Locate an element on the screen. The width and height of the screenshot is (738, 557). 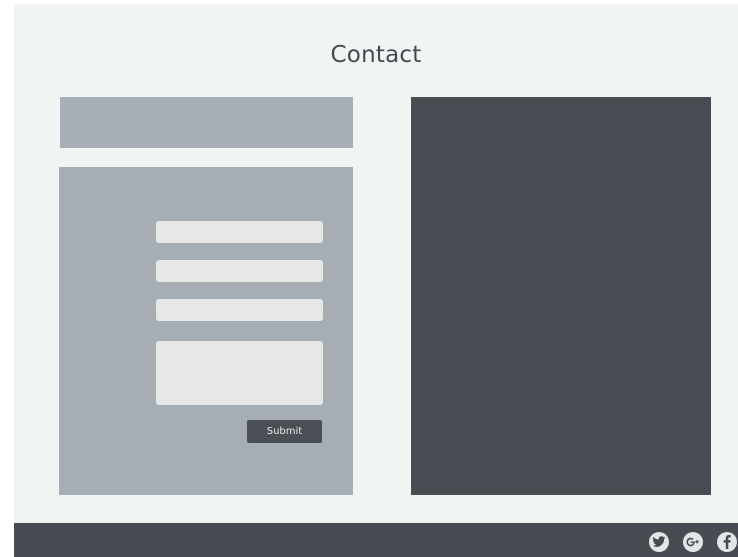
message-field is located at coordinates (239, 373).